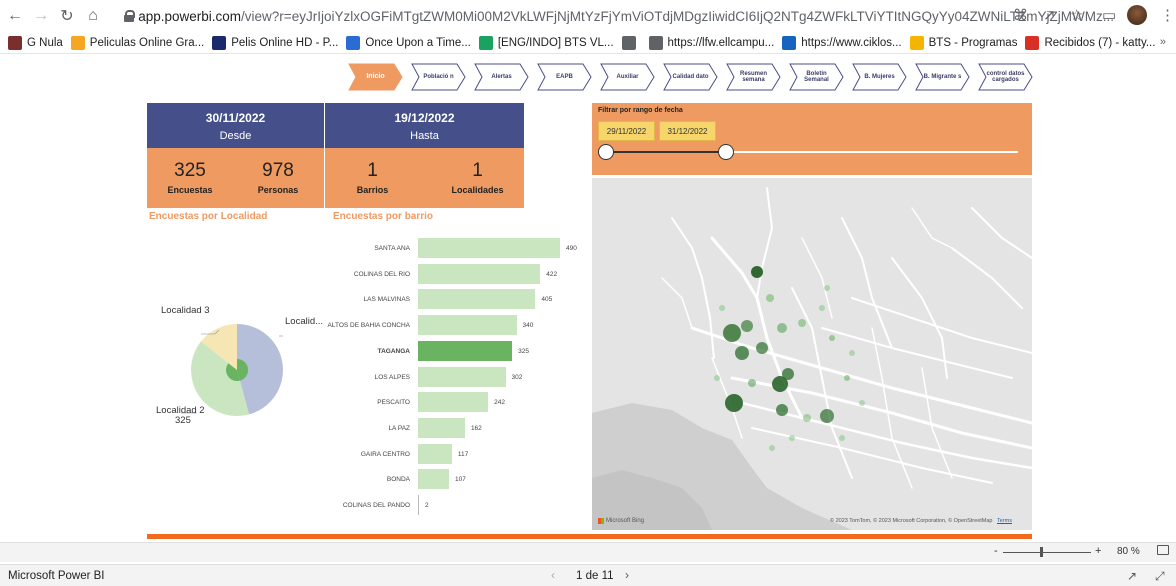  Describe the element at coordinates (424, 136) in the screenshot. I see `hasta-label: Hasta` at that location.